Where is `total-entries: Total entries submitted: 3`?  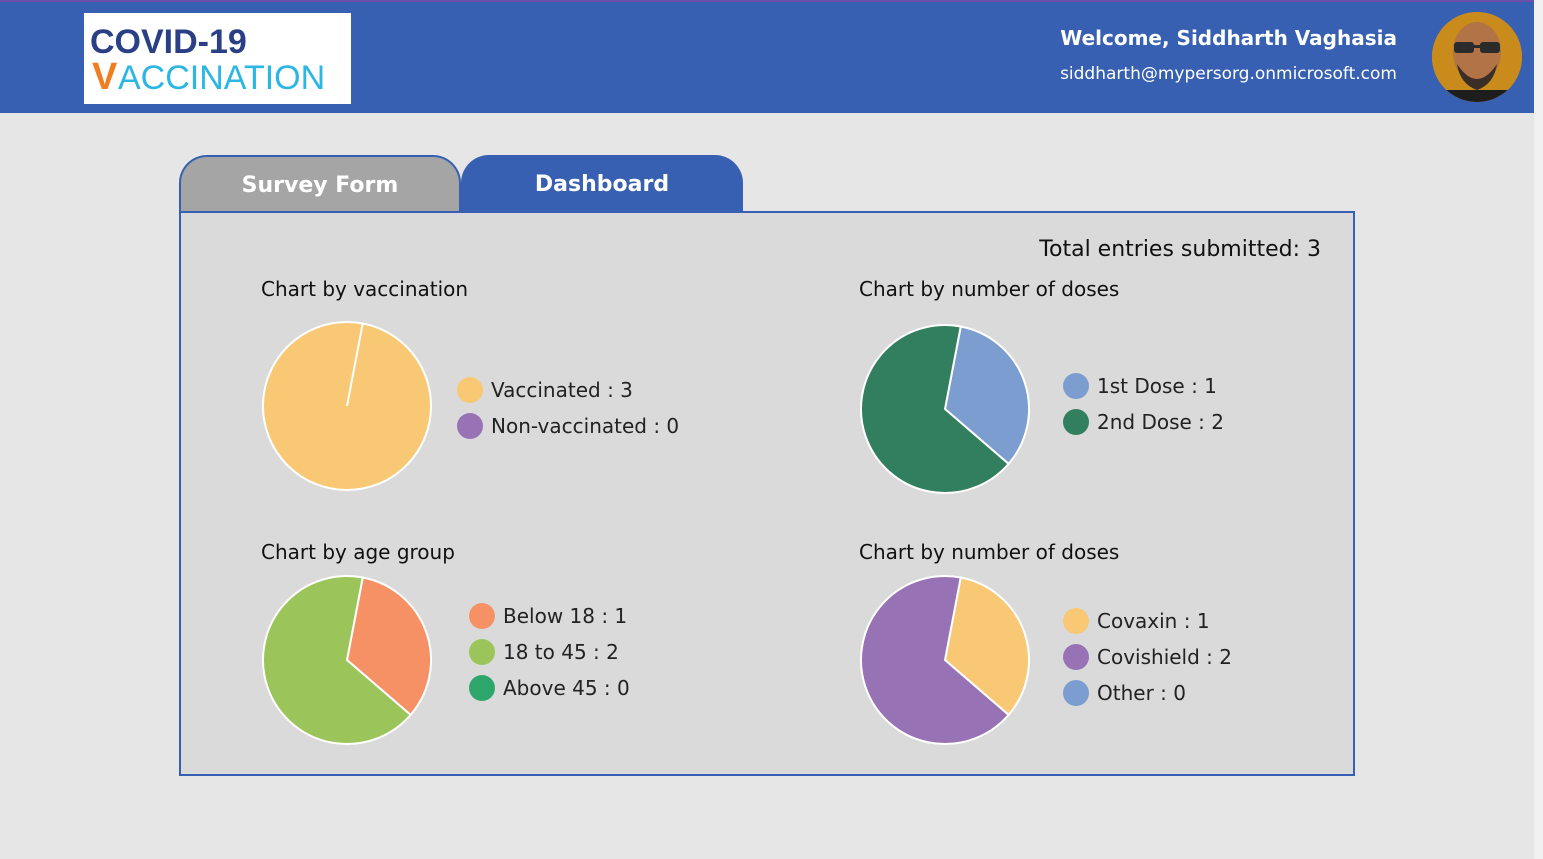
total-entries: Total entries submitted: 3 is located at coordinates (1180, 249).